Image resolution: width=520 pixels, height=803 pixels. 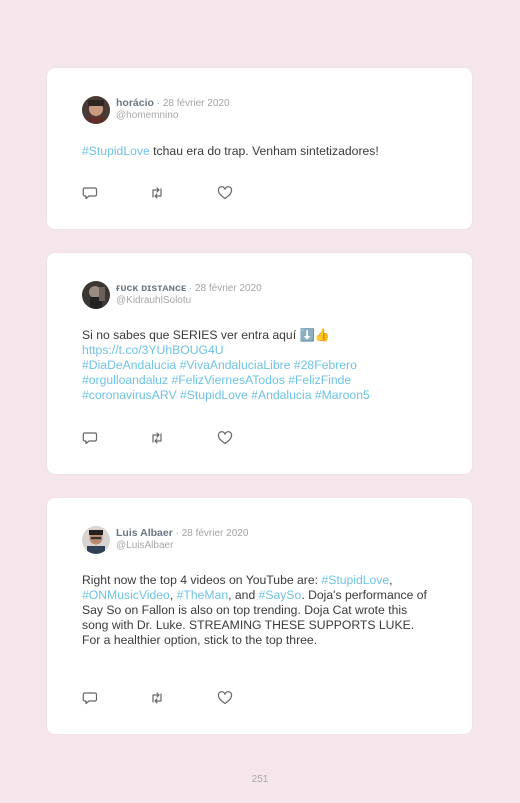 What do you see at coordinates (260, 779) in the screenshot?
I see `page-number: 251` at bounding box center [260, 779].